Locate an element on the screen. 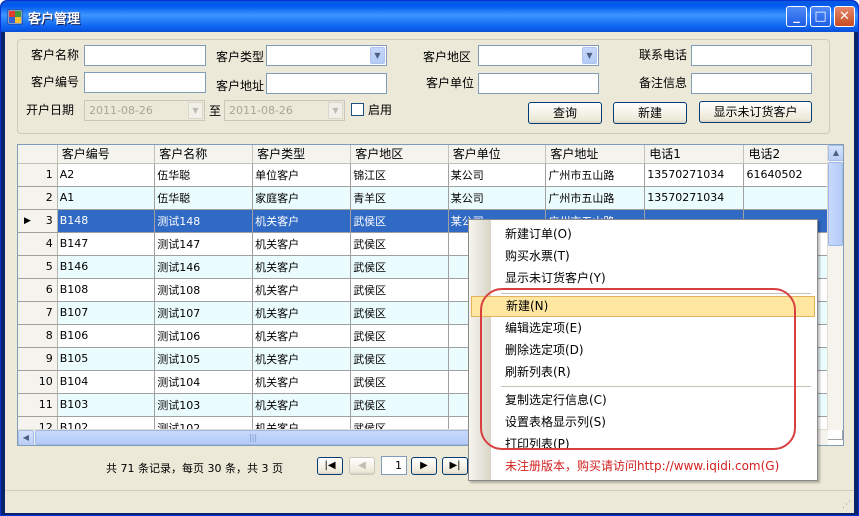 The width and height of the screenshot is (859, 516). table-cell: B146 is located at coordinates (106, 267).